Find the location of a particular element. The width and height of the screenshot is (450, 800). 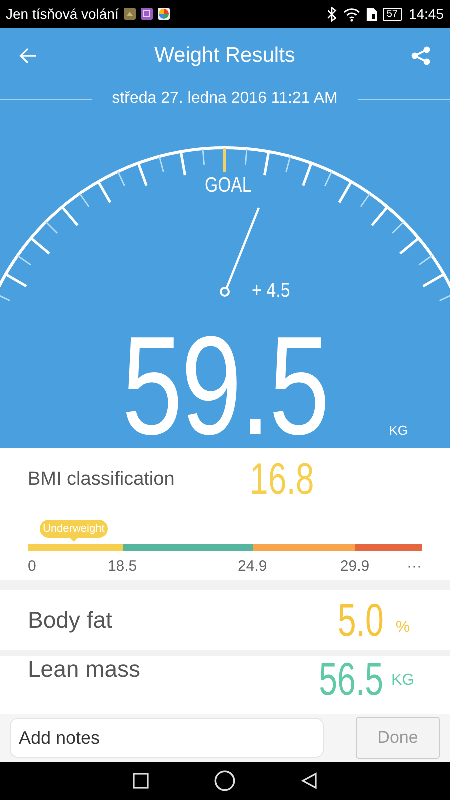

clock-text: 14:45 is located at coordinates (426, 14).